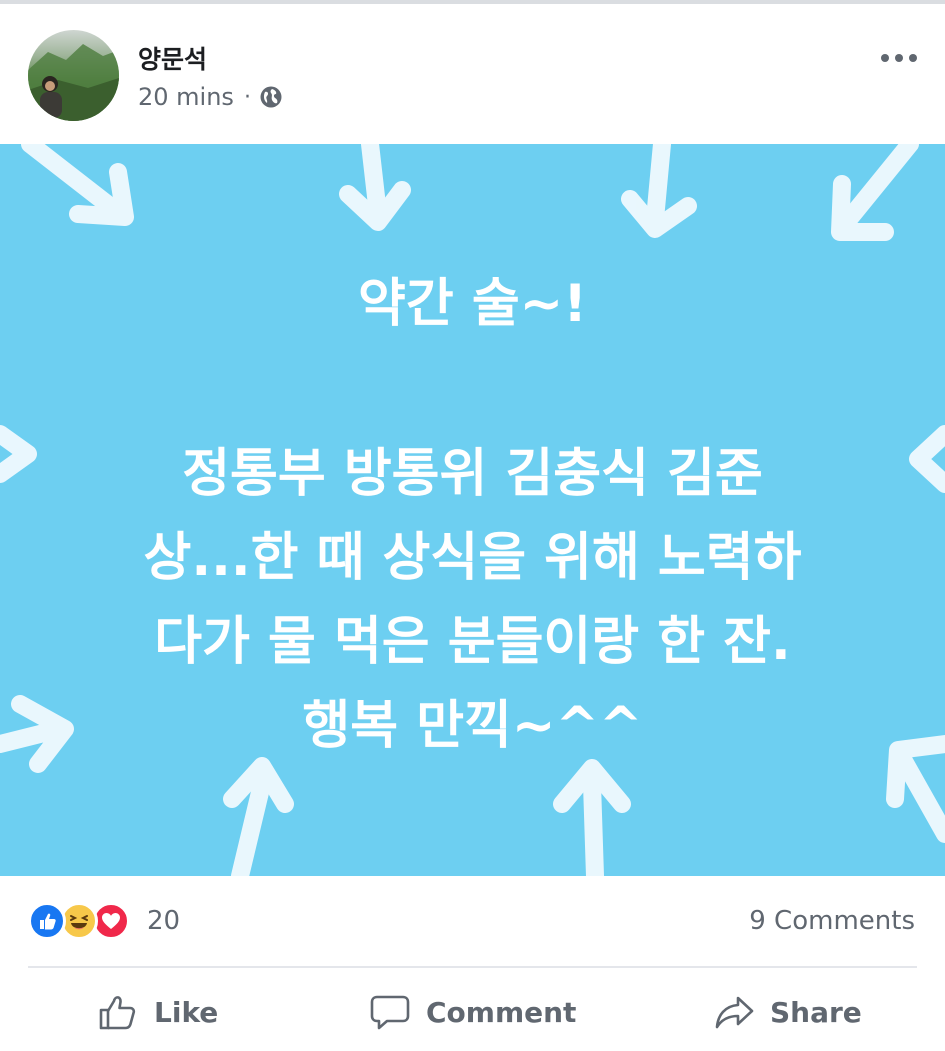  Describe the element at coordinates (832, 921) in the screenshot. I see `comments-count-link: 9 Comments` at that location.